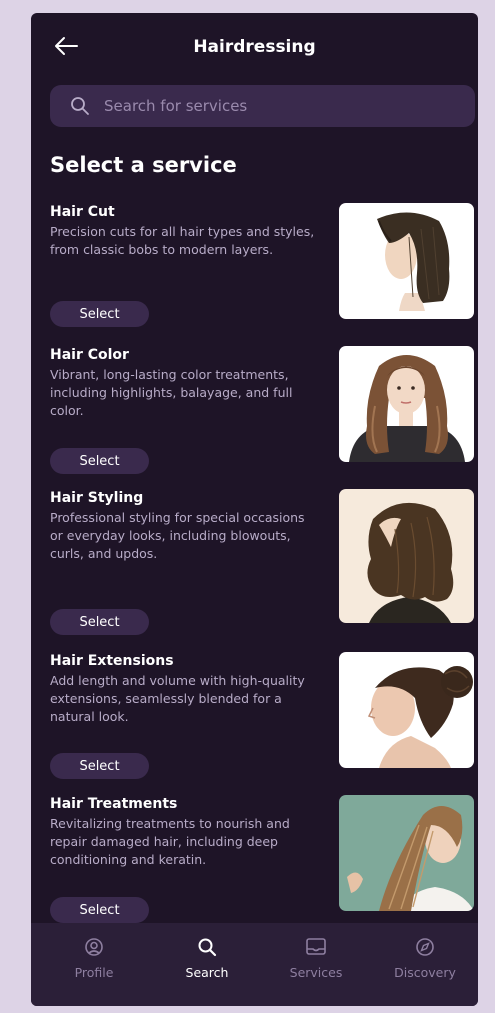 The height and width of the screenshot is (1013, 495). Describe the element at coordinates (425, 972) in the screenshot. I see `nav-label: Discovery` at that location.